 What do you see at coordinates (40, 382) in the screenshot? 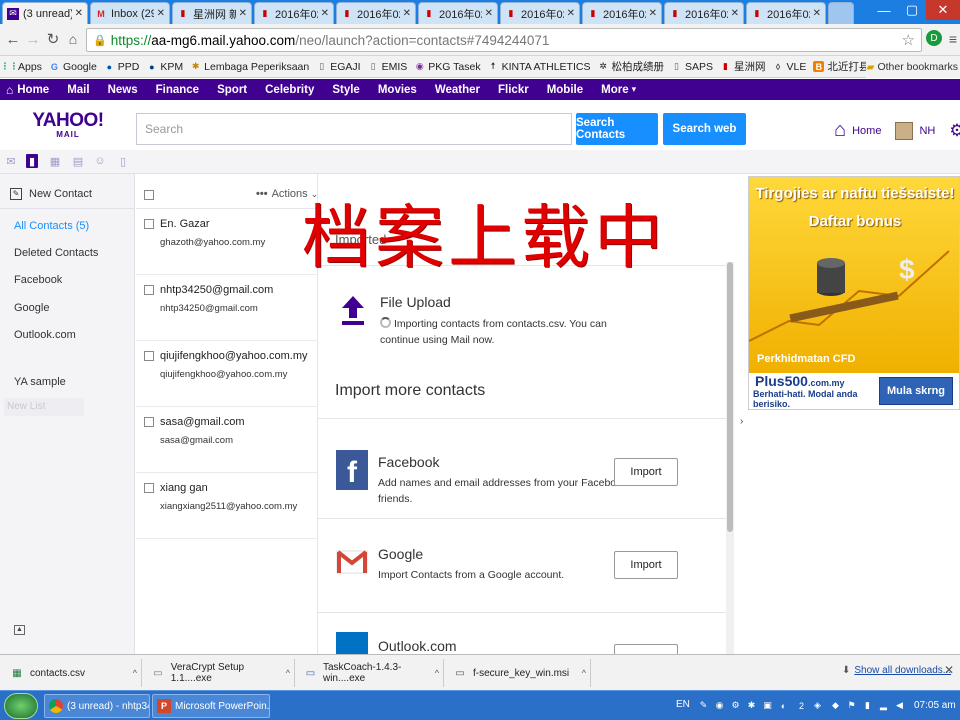
I see `sidebar-list-ya-sample: YA sample` at bounding box center [40, 382].